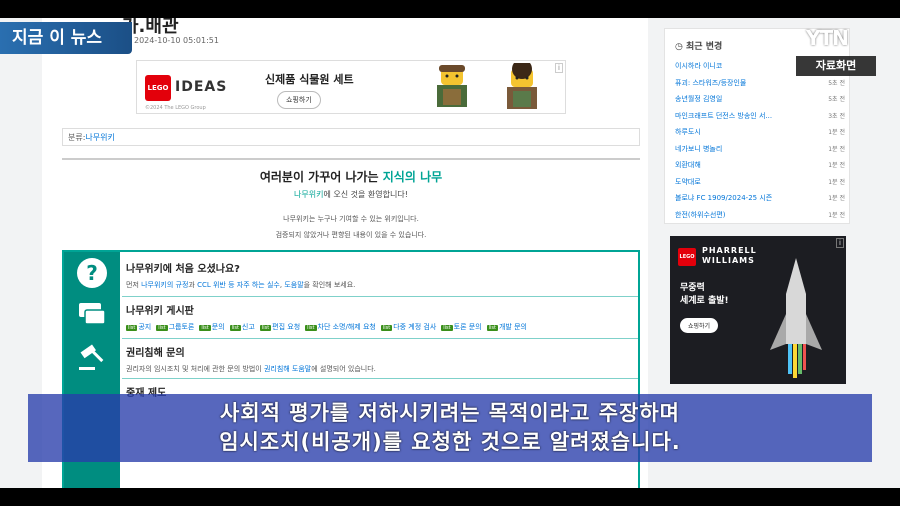  I want to click on rights-help-link: 권리침해 도움말, so click(287, 369).